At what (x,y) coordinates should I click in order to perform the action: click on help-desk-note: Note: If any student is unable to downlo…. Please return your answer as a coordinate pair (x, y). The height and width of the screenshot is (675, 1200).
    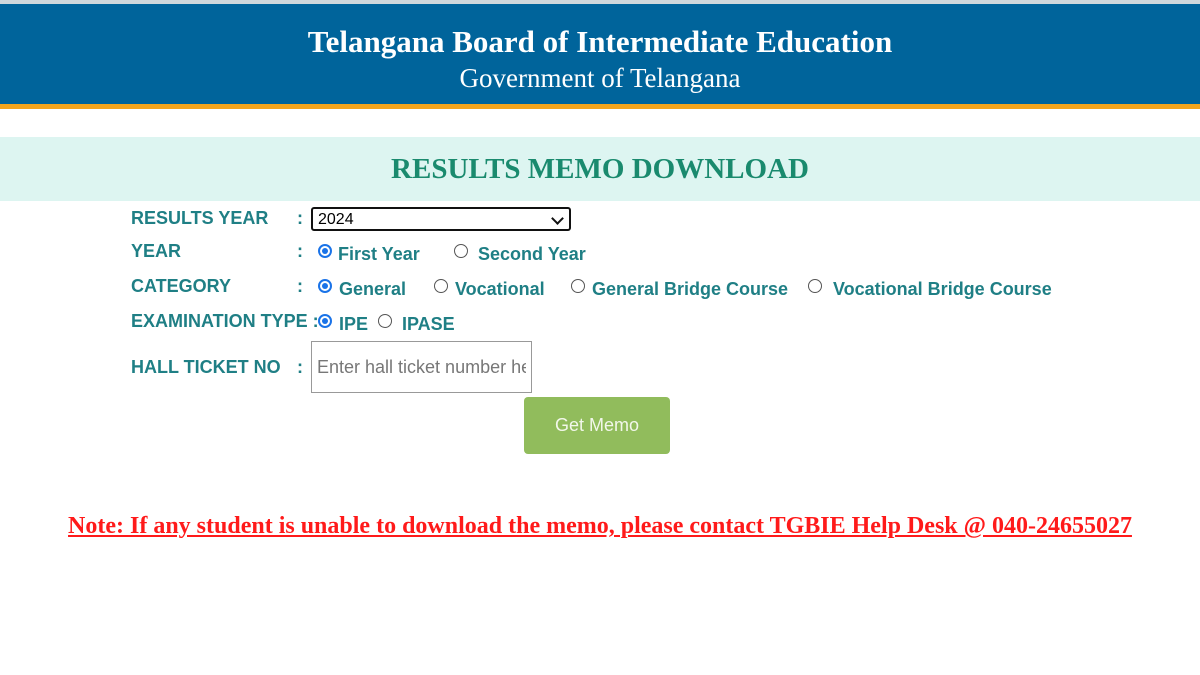
    Looking at the image, I should click on (600, 526).